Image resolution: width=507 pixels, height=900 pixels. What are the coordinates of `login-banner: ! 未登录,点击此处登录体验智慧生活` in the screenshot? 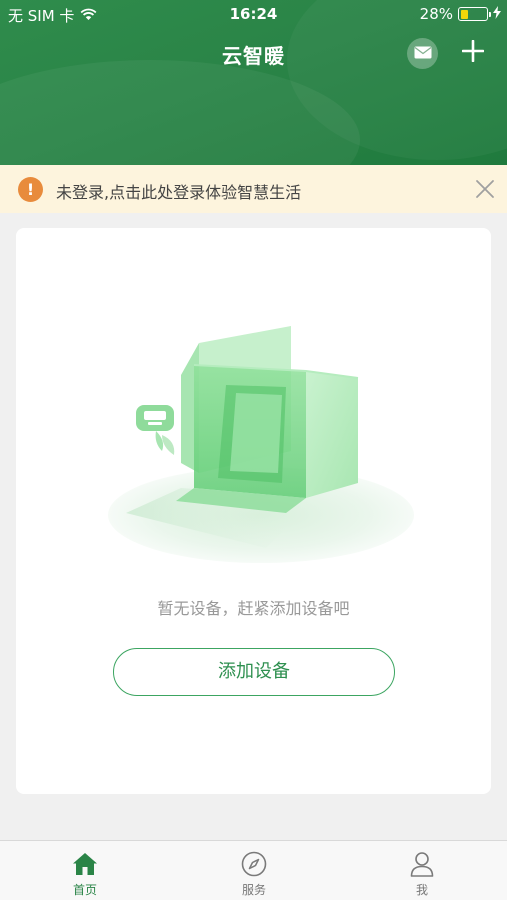 It's located at (253, 189).